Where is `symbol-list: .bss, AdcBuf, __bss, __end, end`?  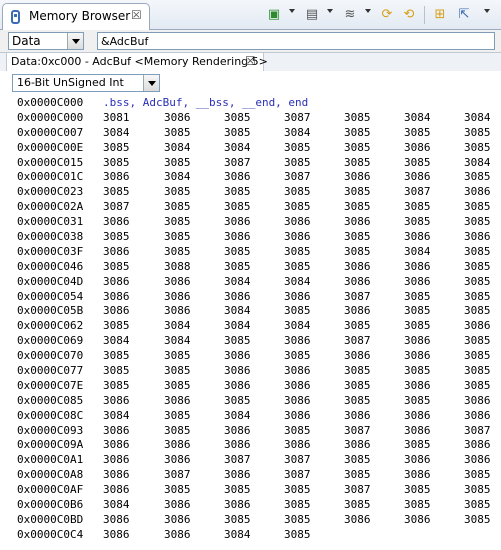
symbol-list: .bss, AdcBuf, __bss, __end, end is located at coordinates (205, 102).